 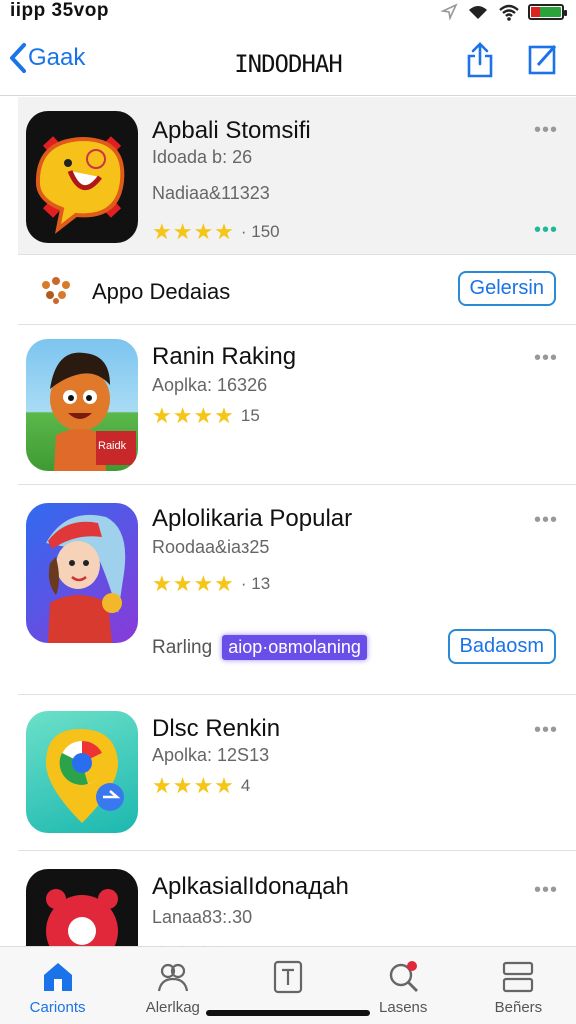 I want to click on app-rating: ★★★★ · 13, so click(x=211, y=584).